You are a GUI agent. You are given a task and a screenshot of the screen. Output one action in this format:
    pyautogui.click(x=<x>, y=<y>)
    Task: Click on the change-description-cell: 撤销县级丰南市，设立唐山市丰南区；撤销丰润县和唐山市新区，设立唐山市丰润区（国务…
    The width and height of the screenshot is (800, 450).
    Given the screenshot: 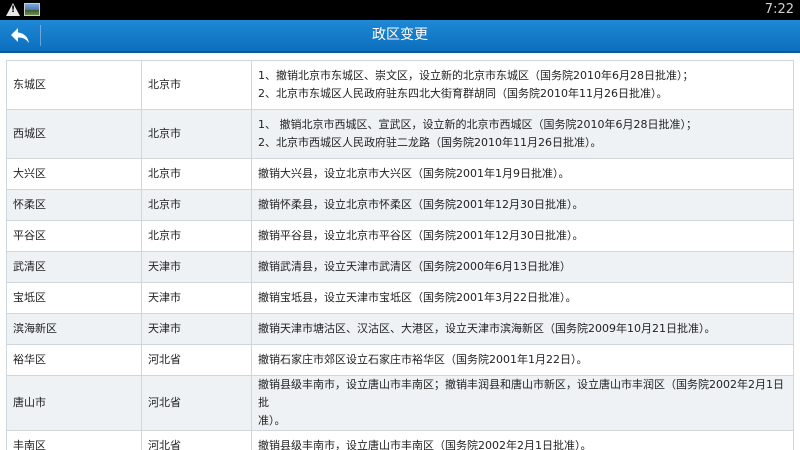 What is the action you would take?
    pyautogui.click(x=522, y=403)
    